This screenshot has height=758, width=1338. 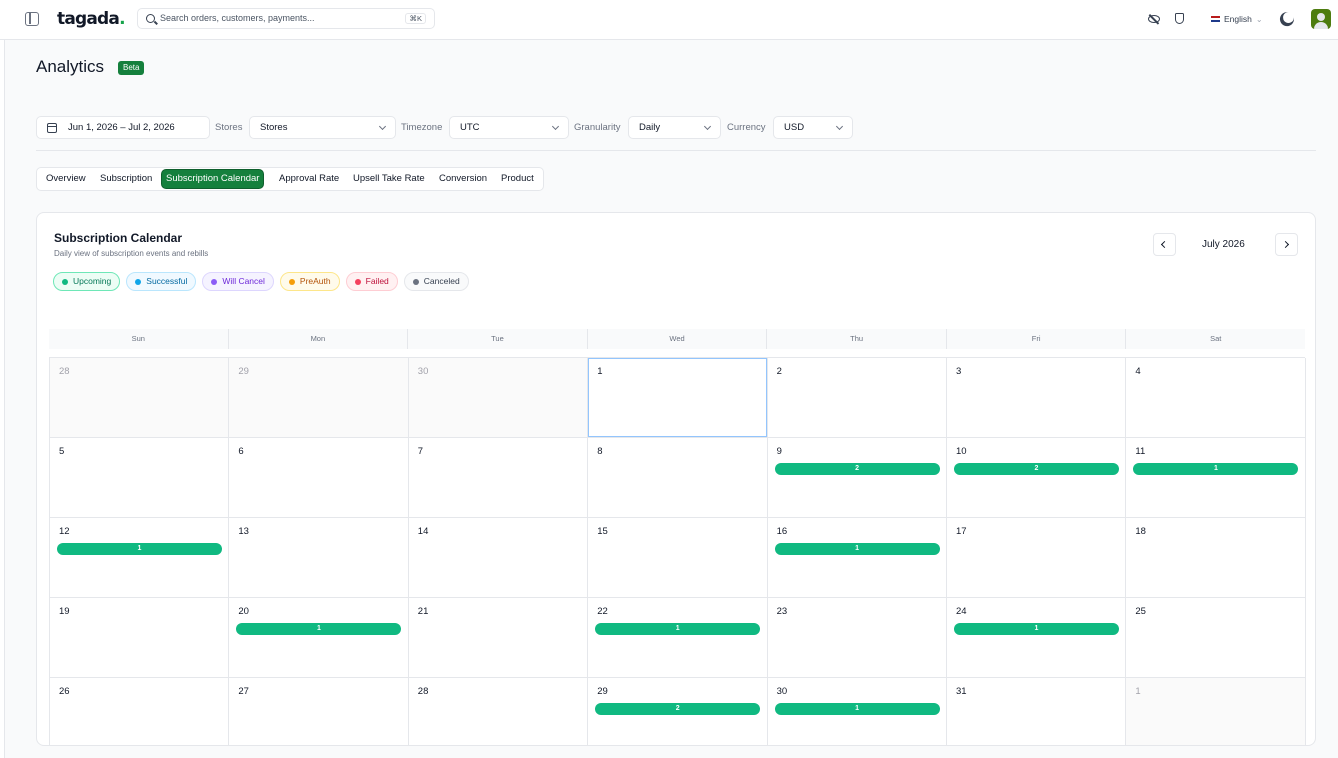 What do you see at coordinates (1037, 711) in the screenshot?
I see `calendar-day-cell: 31` at bounding box center [1037, 711].